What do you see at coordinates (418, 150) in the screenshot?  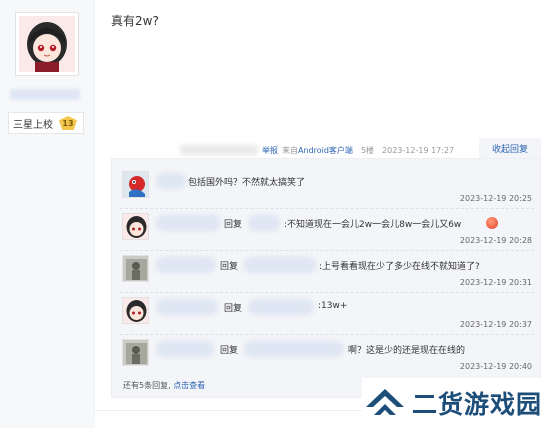 I see `post-date: 2023-12-19 17:27` at bounding box center [418, 150].